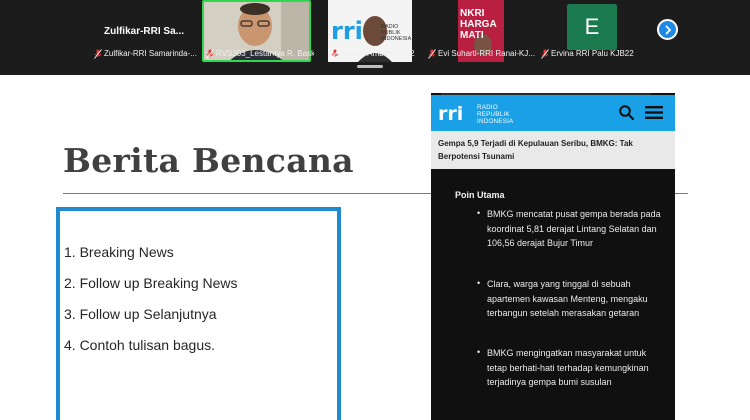  I want to click on avatar-letter: E, so click(592, 26).